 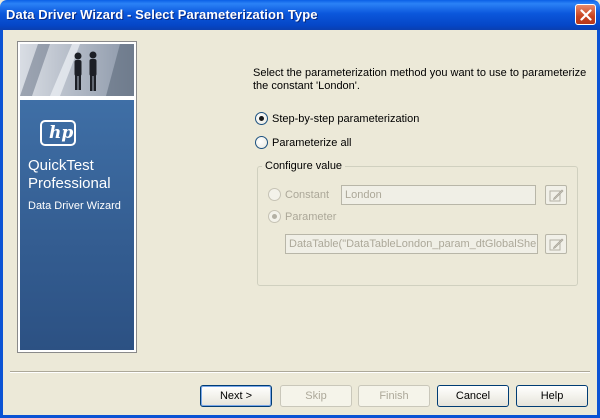 I want to click on configure-value-title: Configure value, so click(x=304, y=166).